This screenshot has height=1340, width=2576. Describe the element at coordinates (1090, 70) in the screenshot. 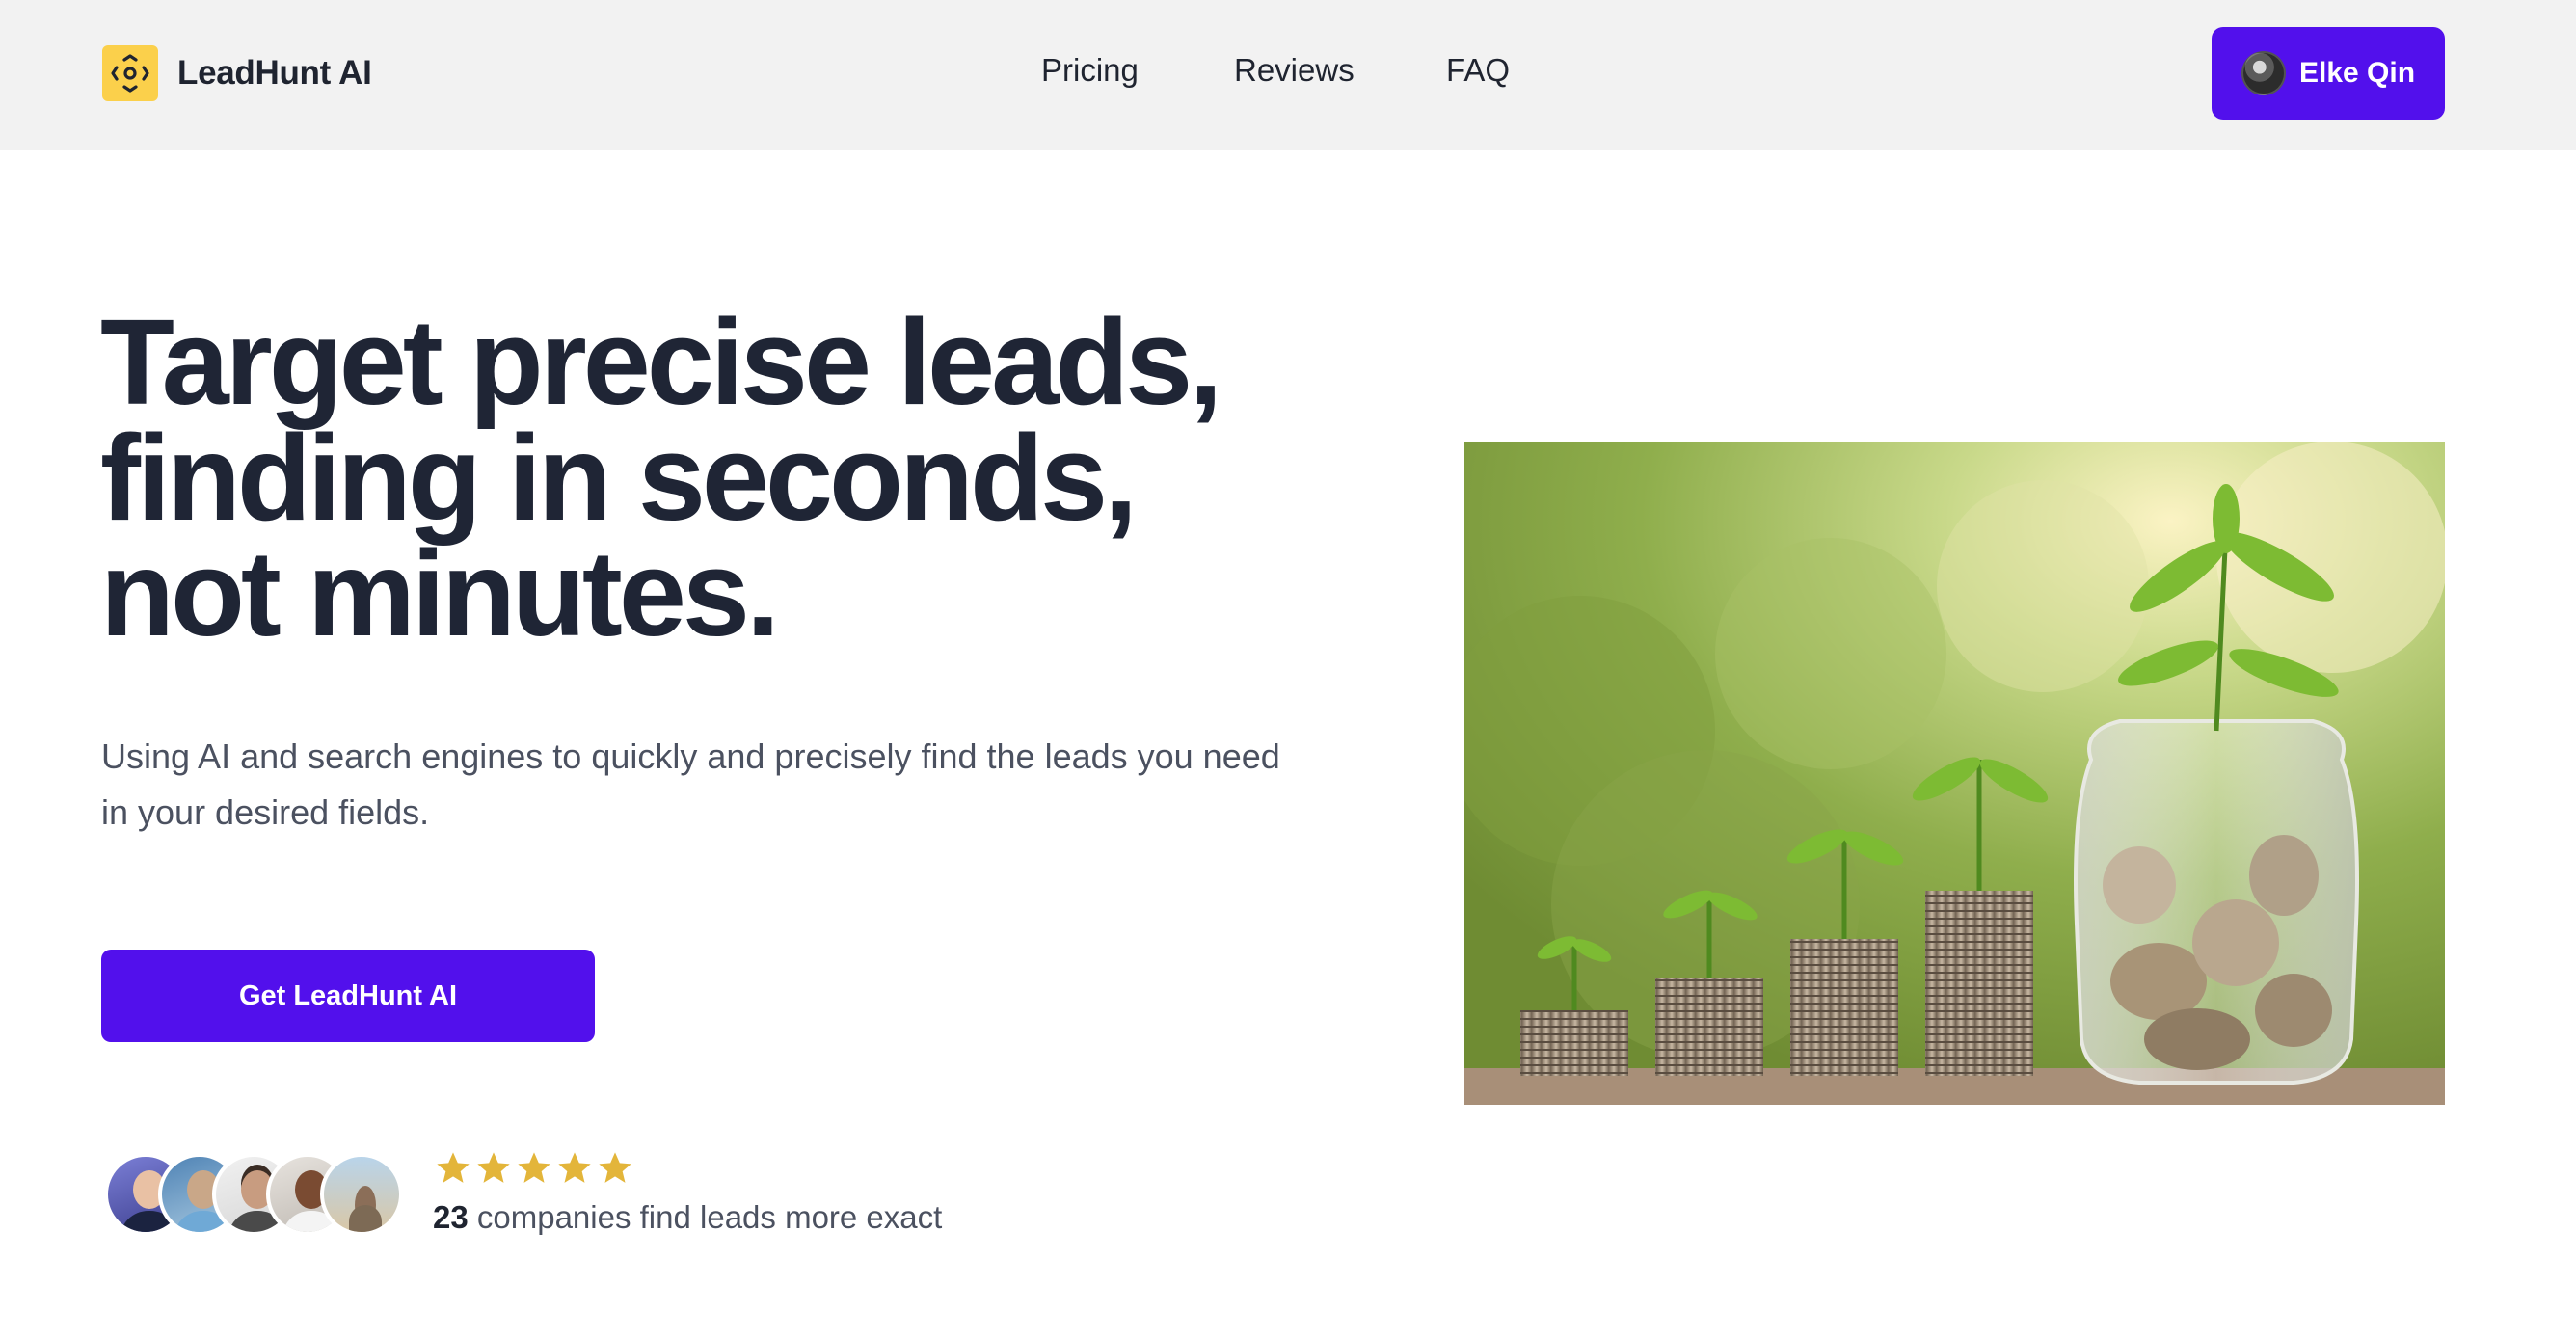

I see `nav-link-pricing: Pricing` at that location.